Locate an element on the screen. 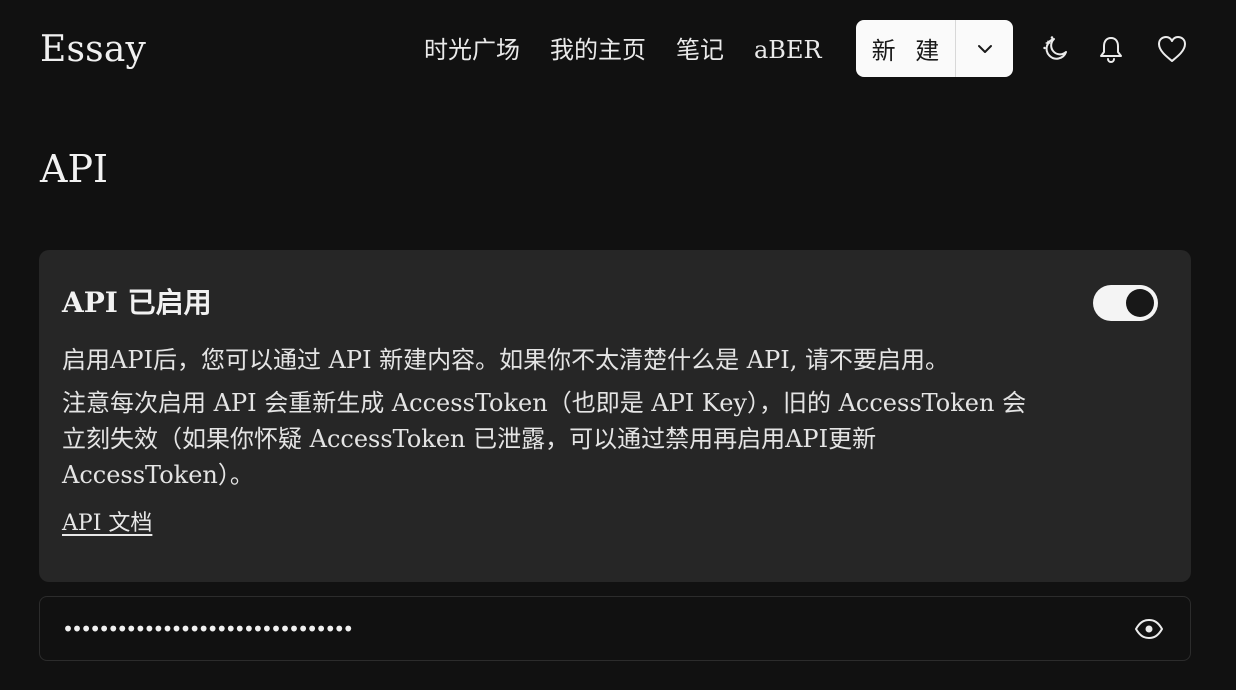 Image resolution: width=1236 pixels, height=690 pixels. toggle-token-visibility-button is located at coordinates (1149, 629).